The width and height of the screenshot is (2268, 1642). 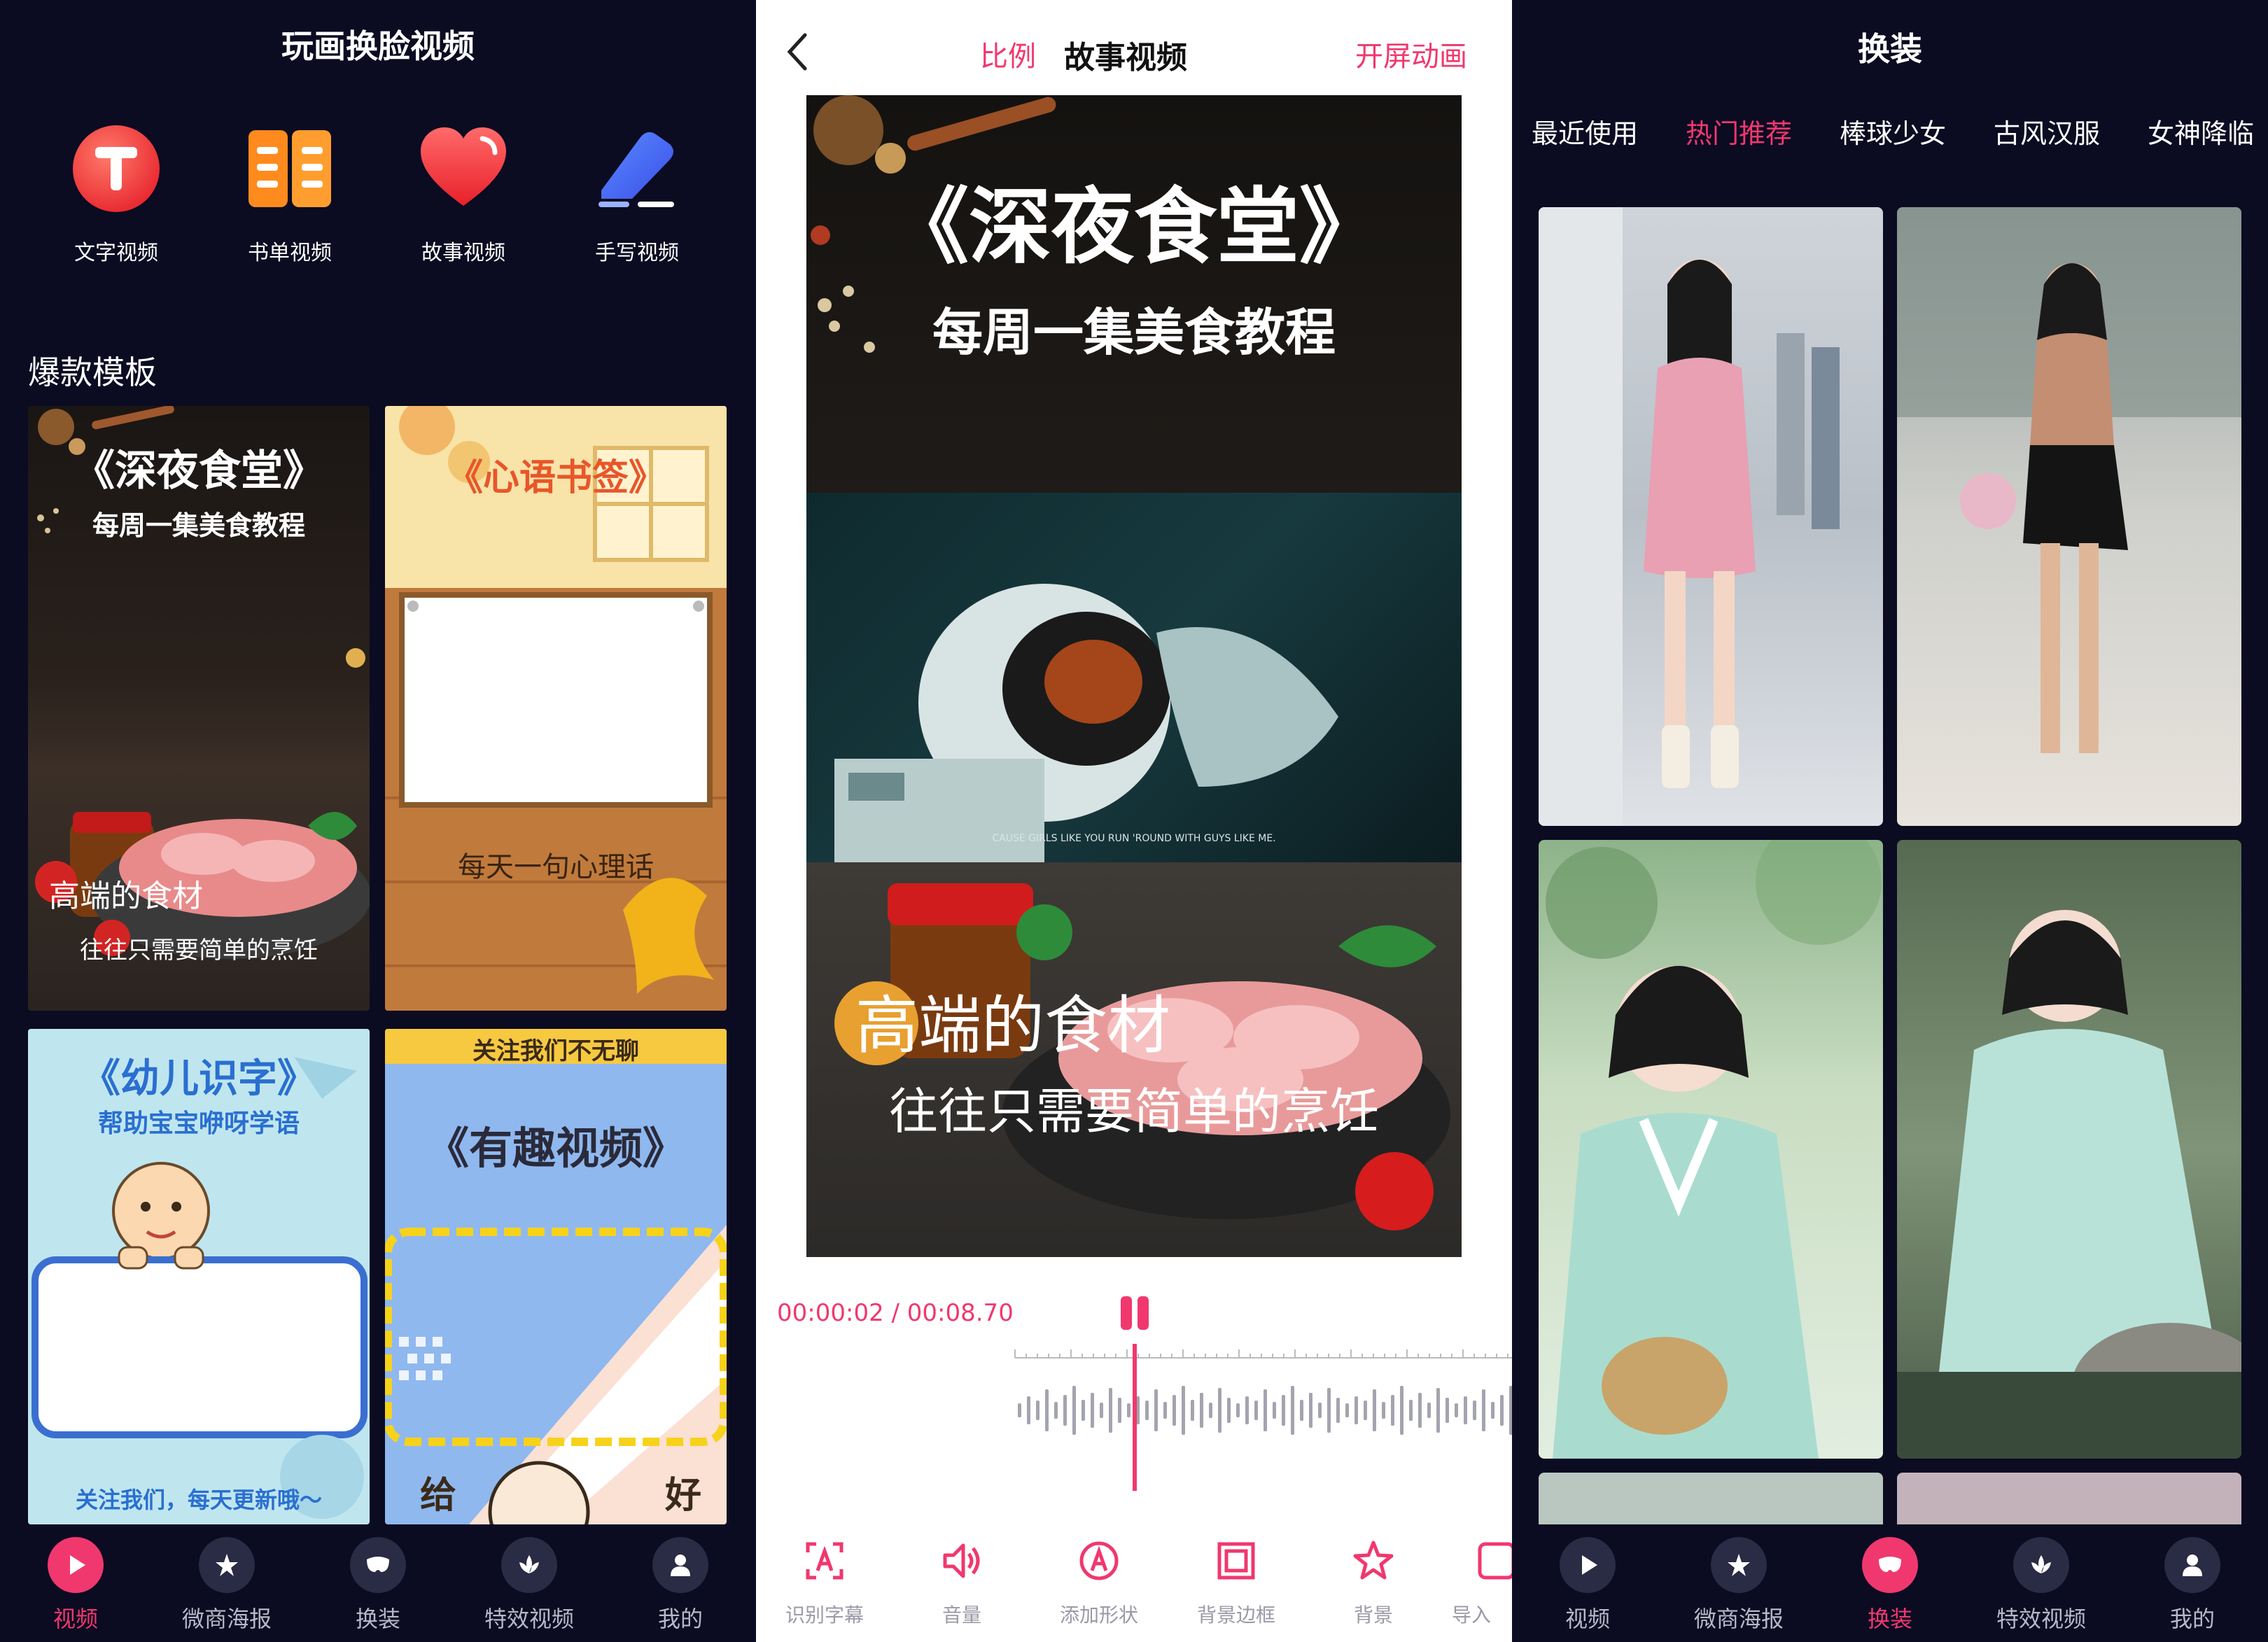 What do you see at coordinates (1098, 1615) in the screenshot?
I see `tool-label: 添加形状` at bounding box center [1098, 1615].